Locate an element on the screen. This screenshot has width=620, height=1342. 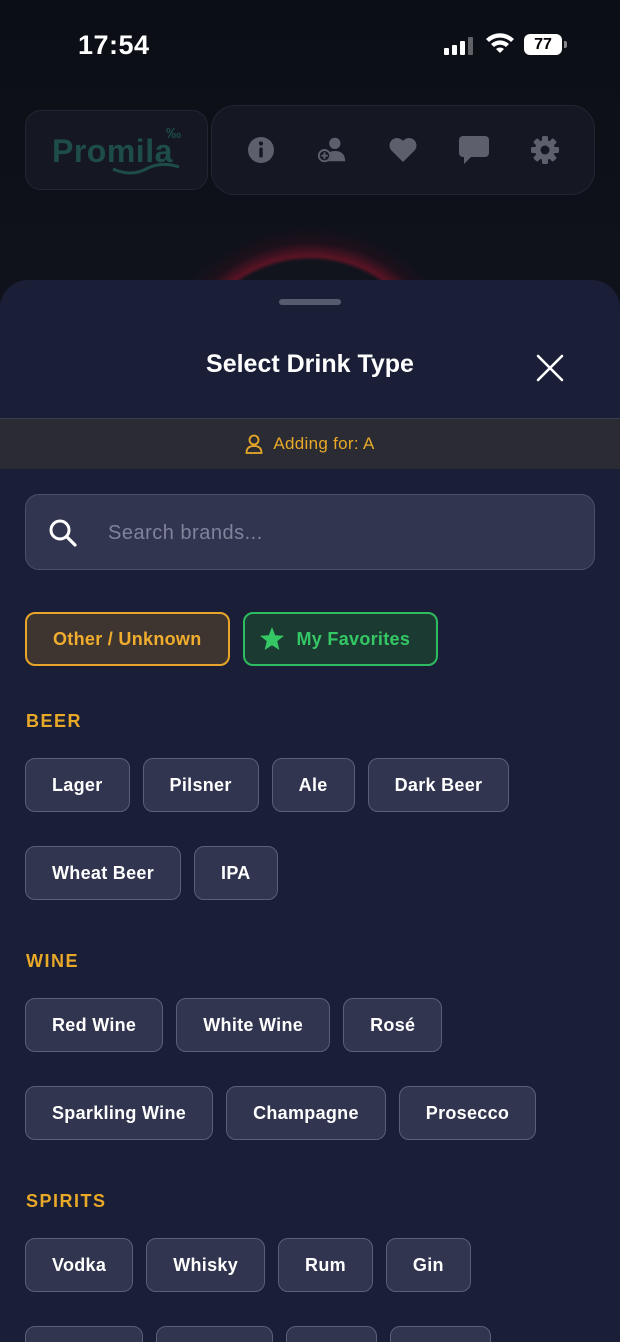
chip-prosecco: Prosecco is located at coordinates (467, 1113).